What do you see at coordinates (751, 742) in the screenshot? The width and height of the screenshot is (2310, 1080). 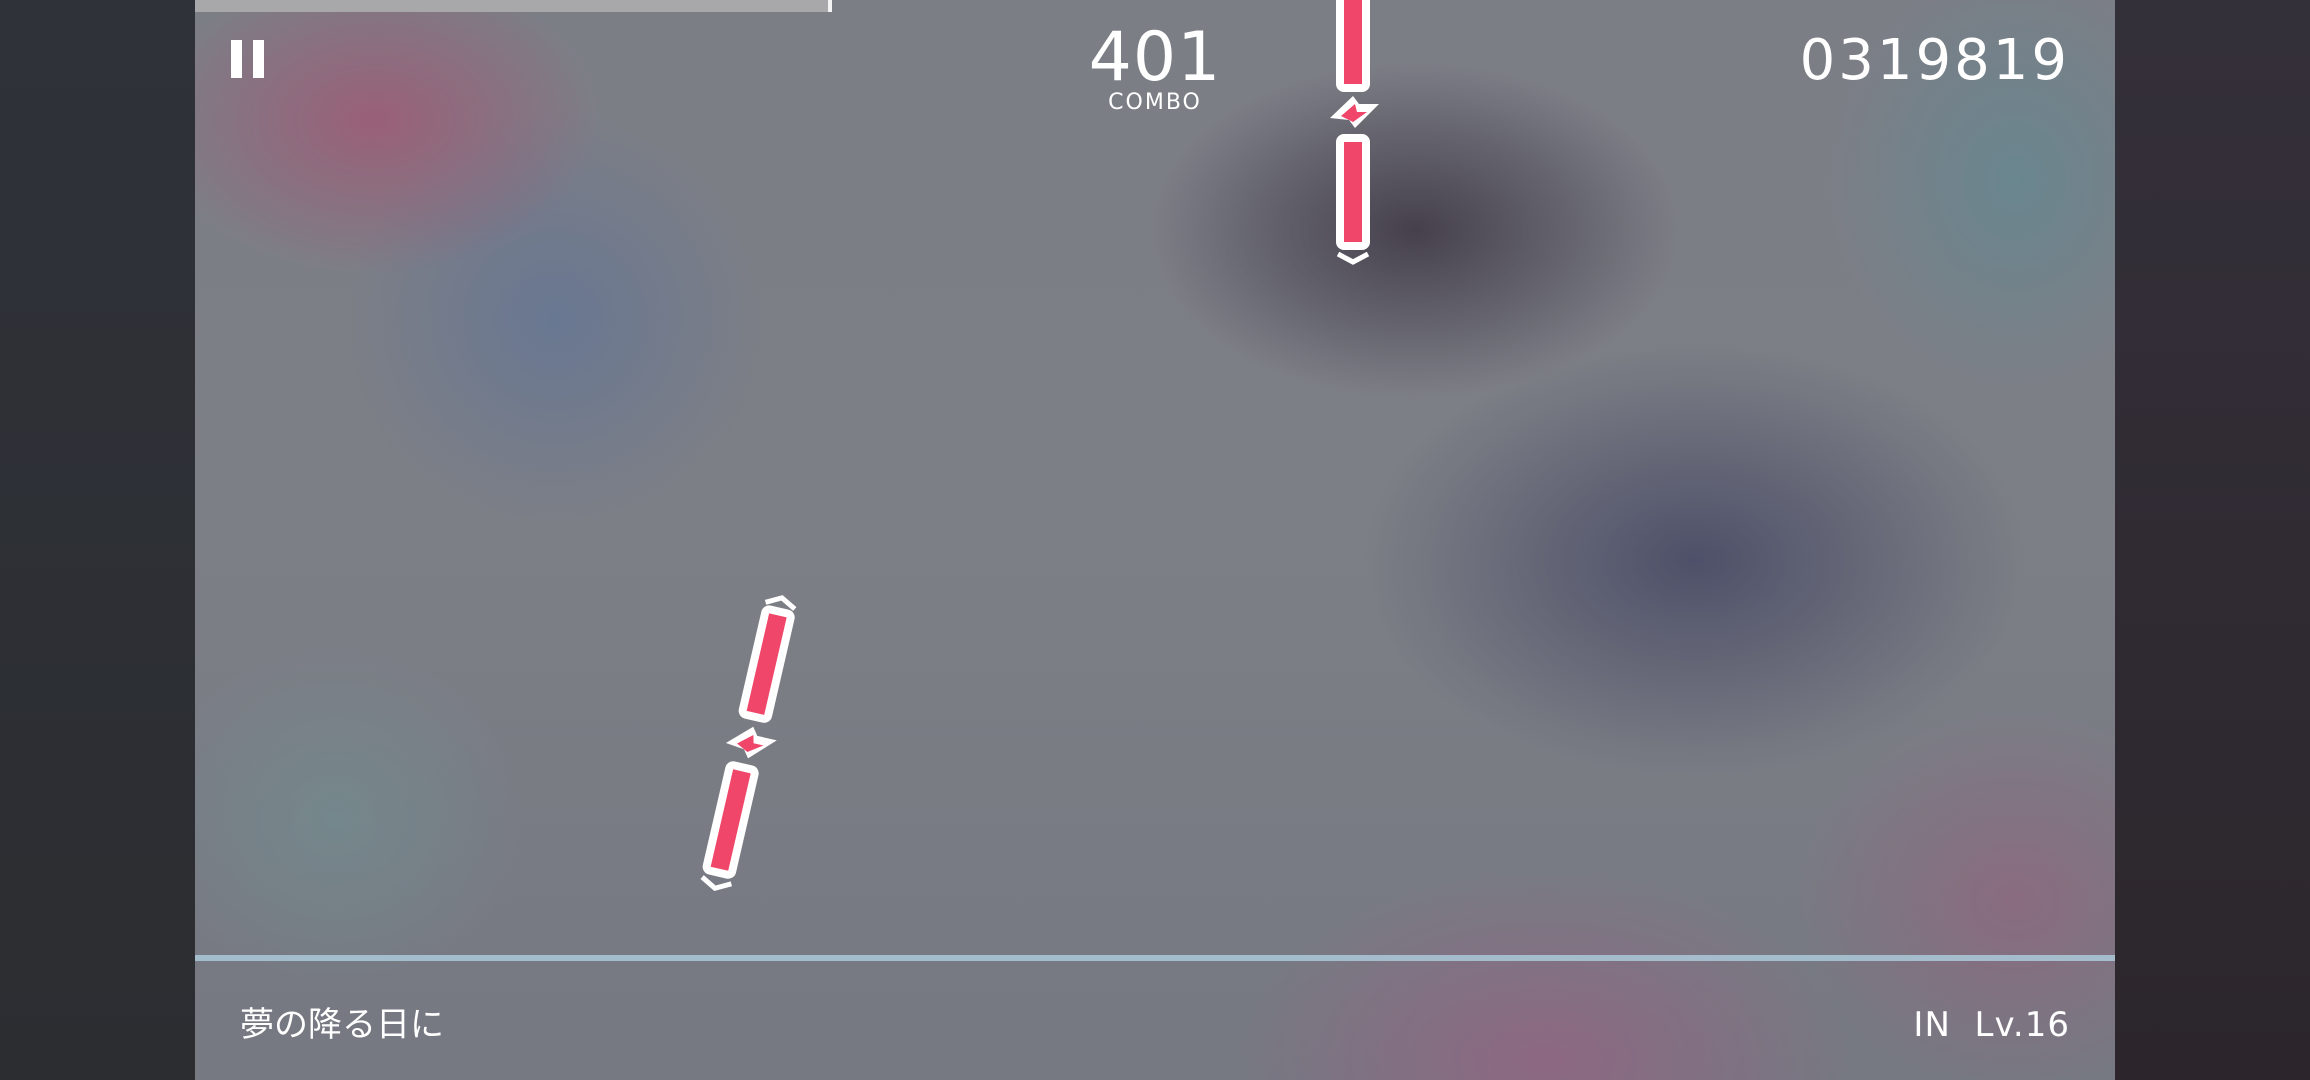 I see `lightning-icon` at bounding box center [751, 742].